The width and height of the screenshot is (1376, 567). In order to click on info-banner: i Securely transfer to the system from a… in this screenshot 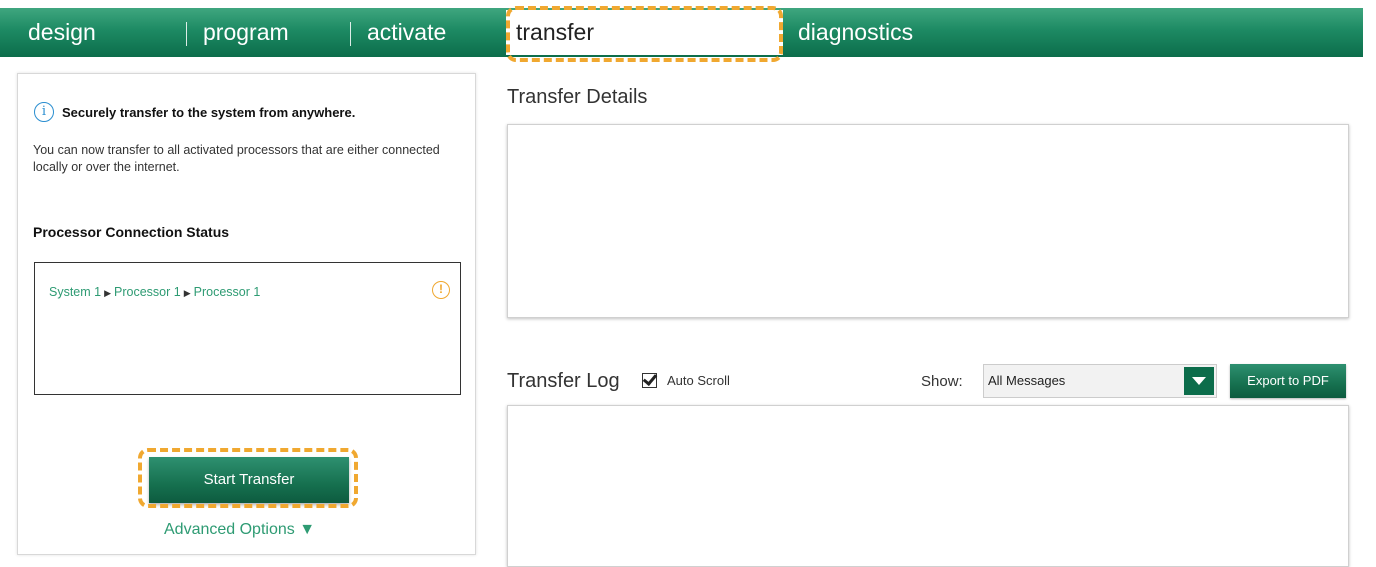, I will do `click(194, 112)`.